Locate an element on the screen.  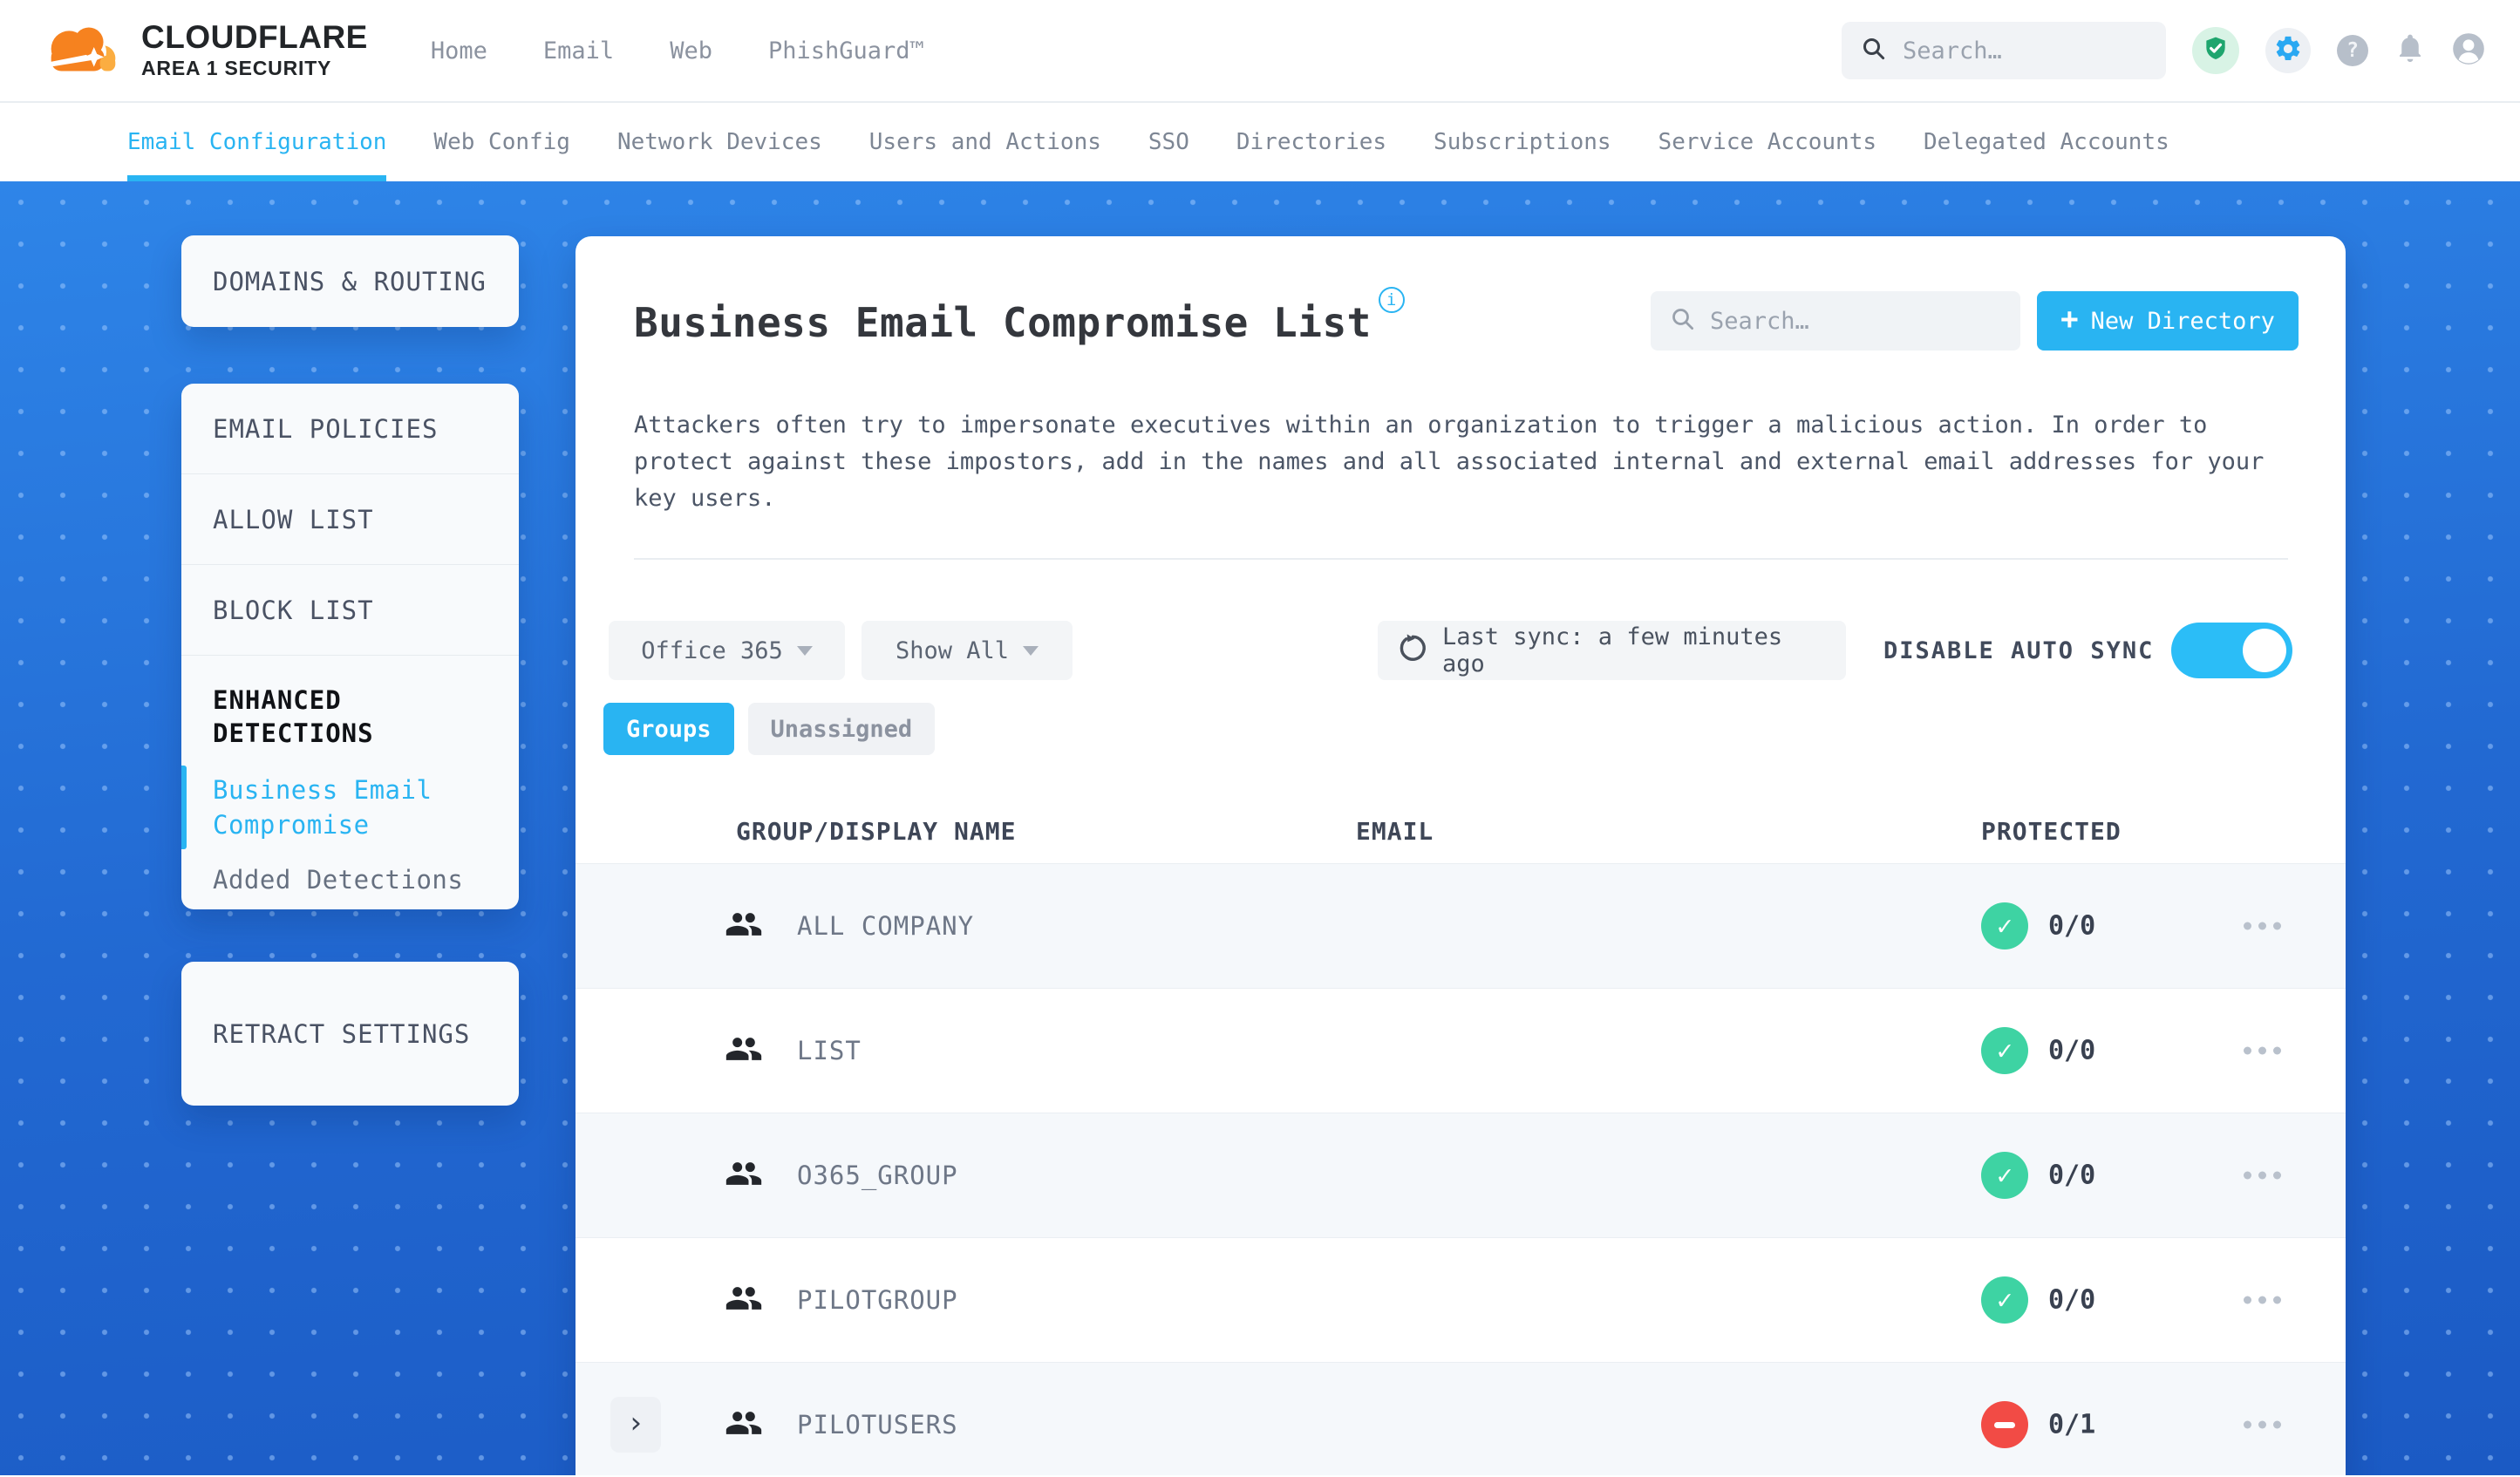
show-filter-value: Show All is located at coordinates (952, 650).